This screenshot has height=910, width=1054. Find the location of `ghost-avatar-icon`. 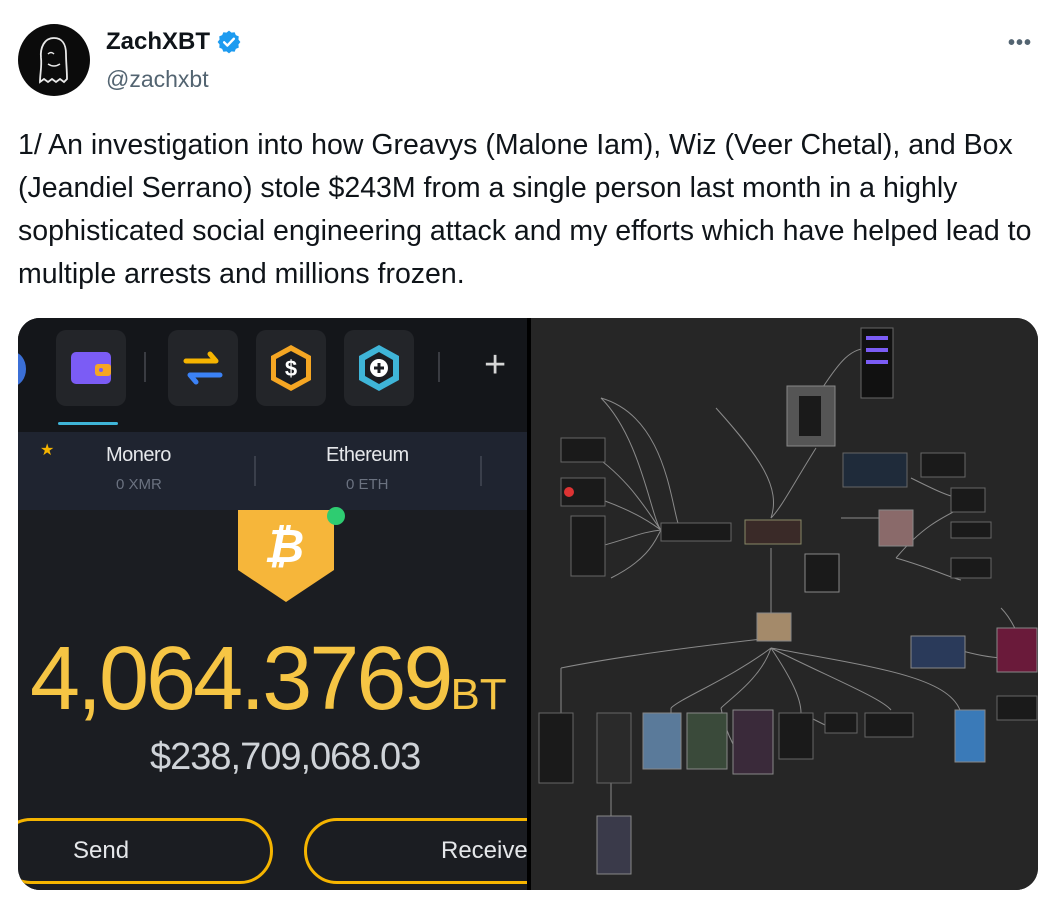

ghost-avatar-icon is located at coordinates (53, 60).